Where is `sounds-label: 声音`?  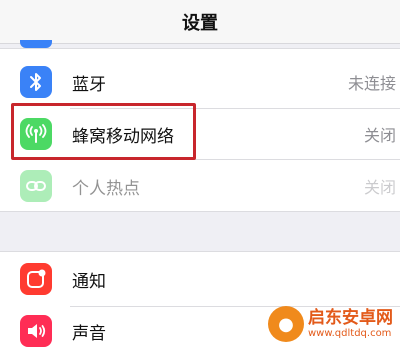 sounds-label: 声音 is located at coordinates (89, 333).